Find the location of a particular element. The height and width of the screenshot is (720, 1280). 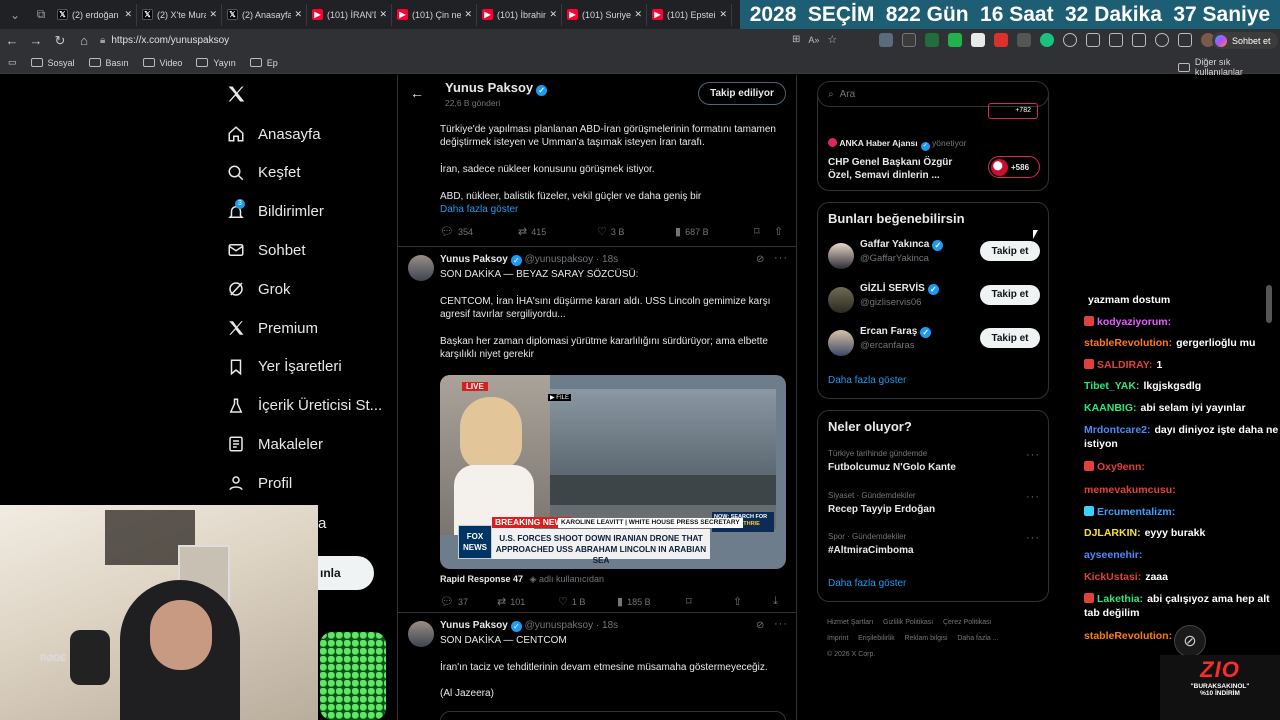

back-arrow-icon: ← is located at coordinates (417, 93).